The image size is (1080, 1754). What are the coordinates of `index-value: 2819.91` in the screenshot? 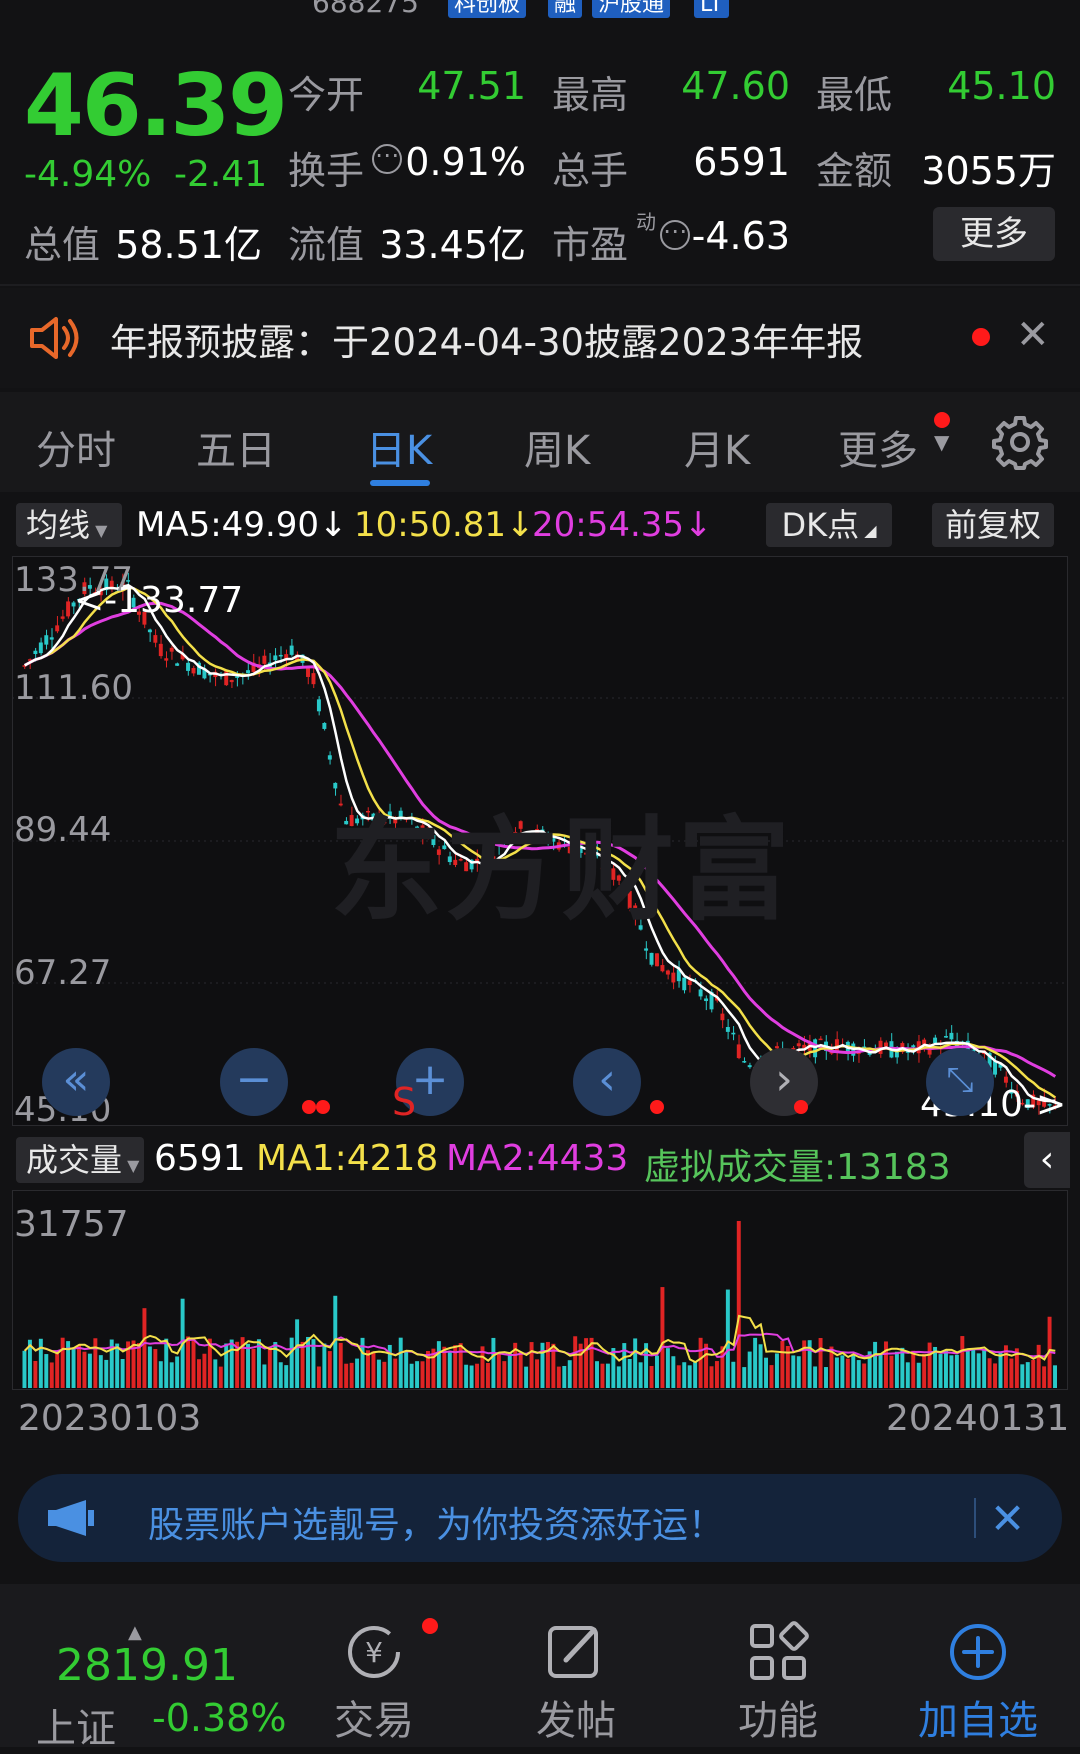 It's located at (147, 1665).